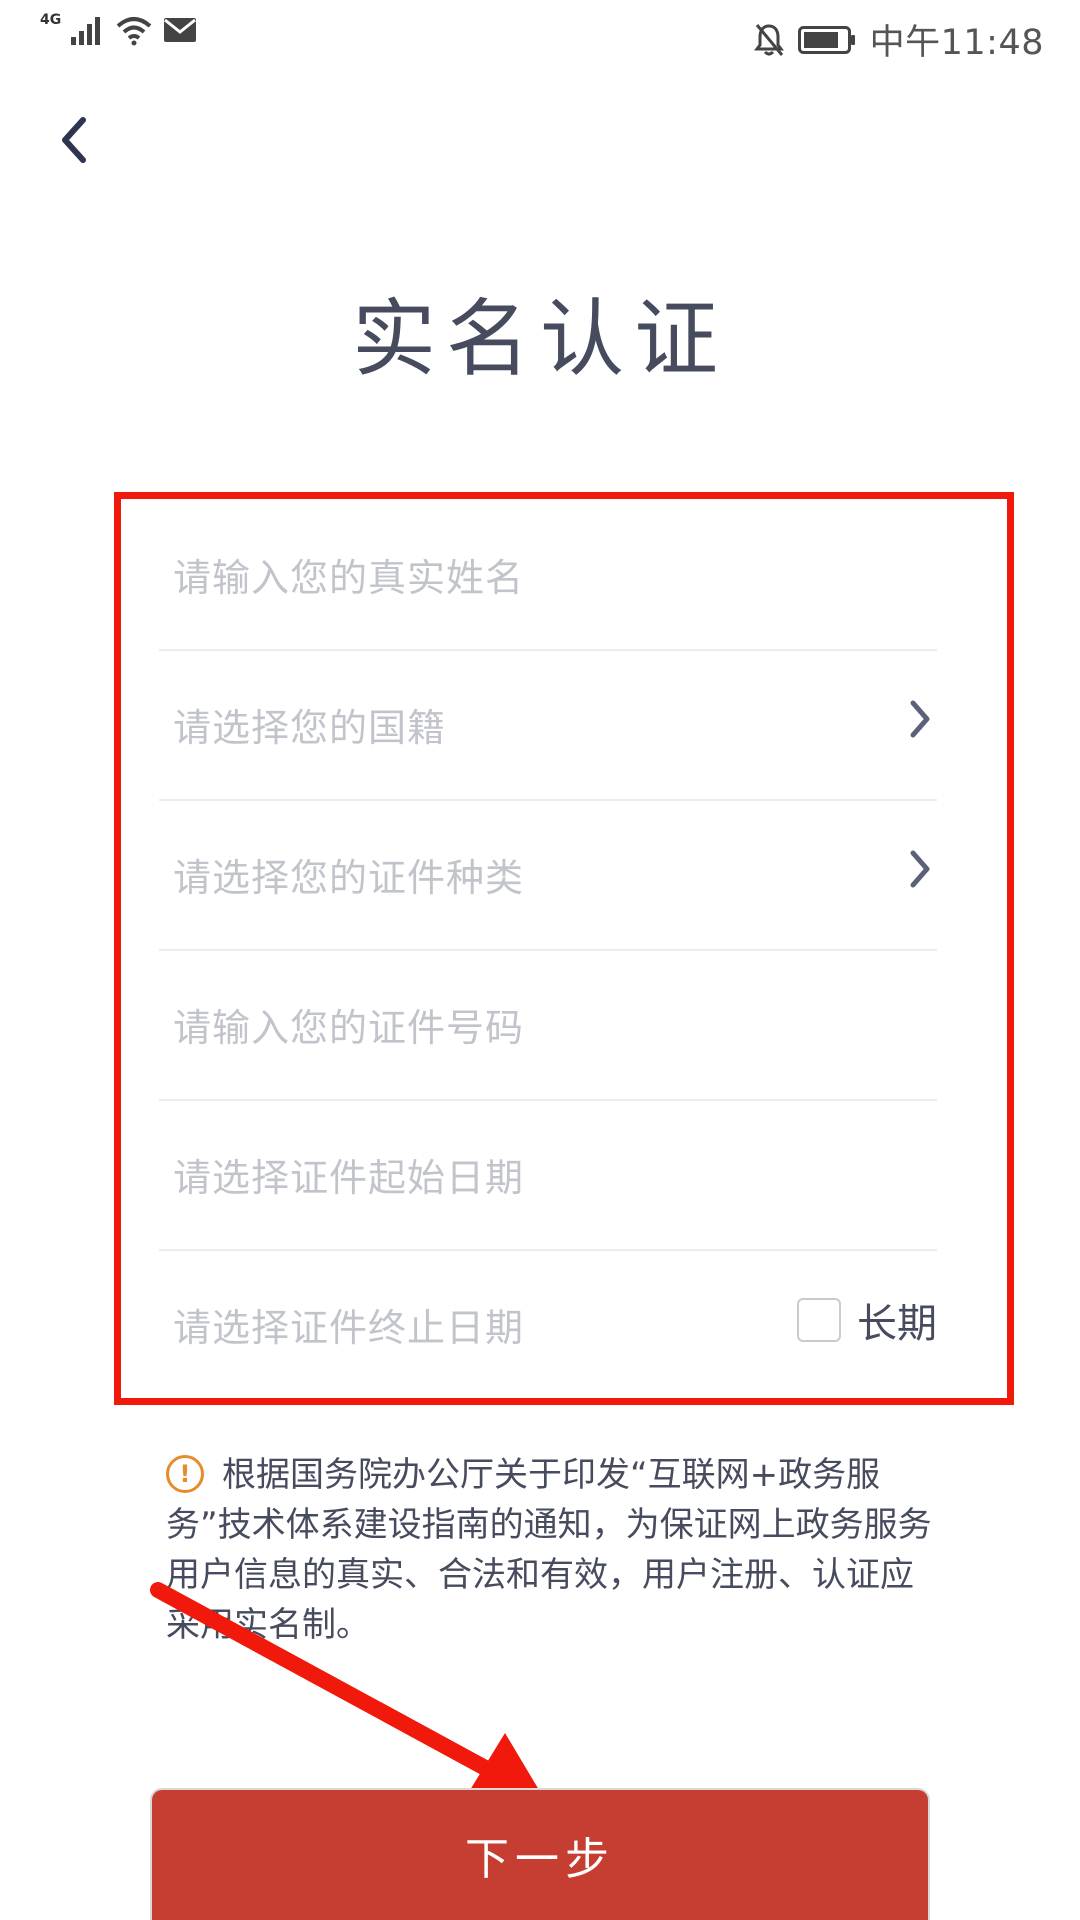  What do you see at coordinates (548, 875) in the screenshot?
I see `id-type-select: 请选择您的证件种类` at bounding box center [548, 875].